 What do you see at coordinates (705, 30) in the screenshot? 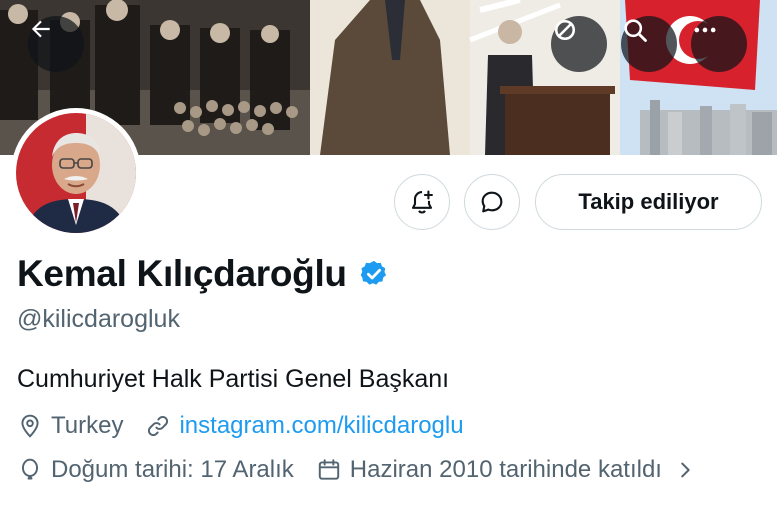
I see `more-horizontal-icon` at bounding box center [705, 30].